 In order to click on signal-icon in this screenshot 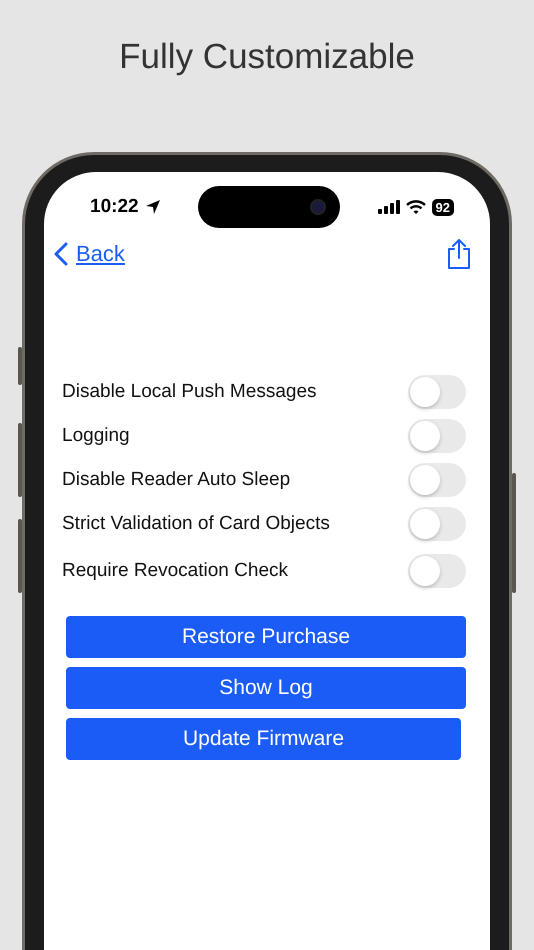, I will do `click(389, 207)`.